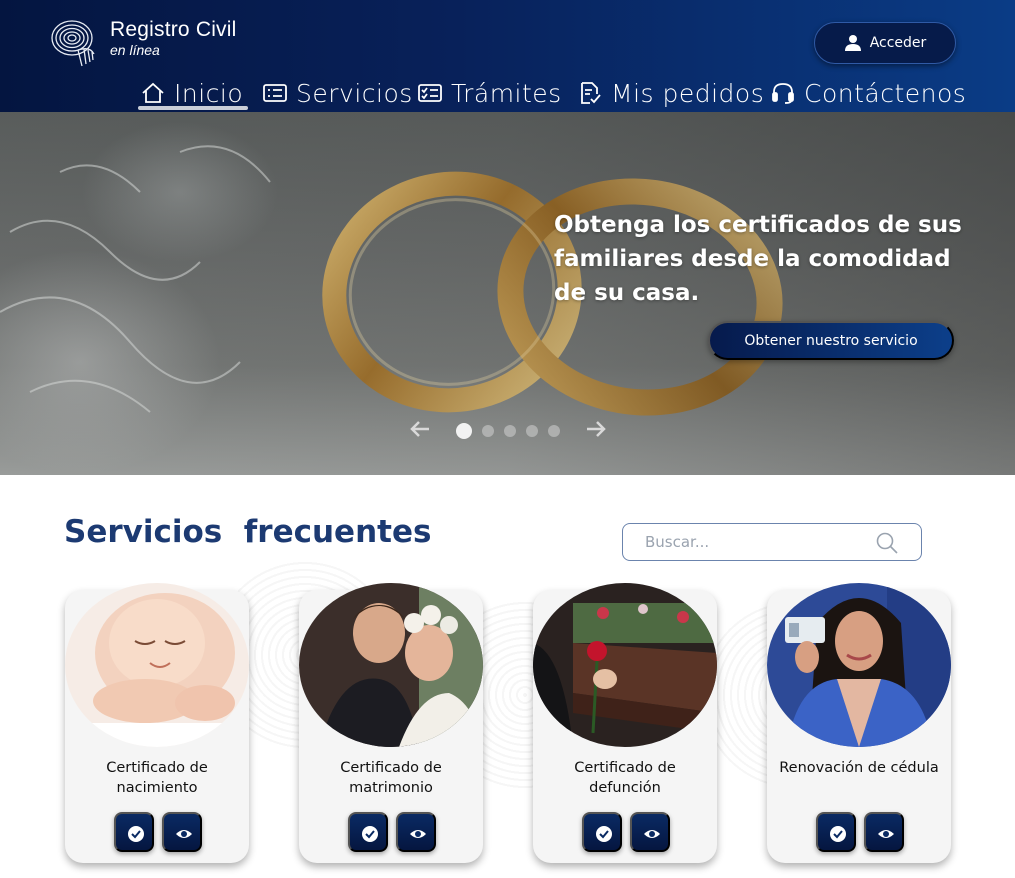 This screenshot has width=1015, height=878. I want to click on newborn-baby-photo, so click(157, 665).